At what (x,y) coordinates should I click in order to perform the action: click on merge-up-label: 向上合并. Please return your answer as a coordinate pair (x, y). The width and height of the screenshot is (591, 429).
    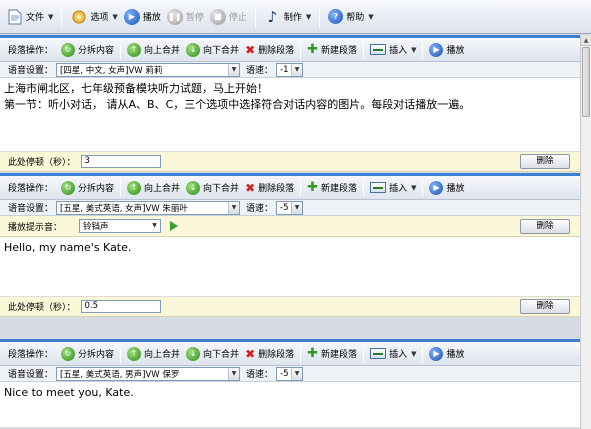
    Looking at the image, I should click on (162, 355).